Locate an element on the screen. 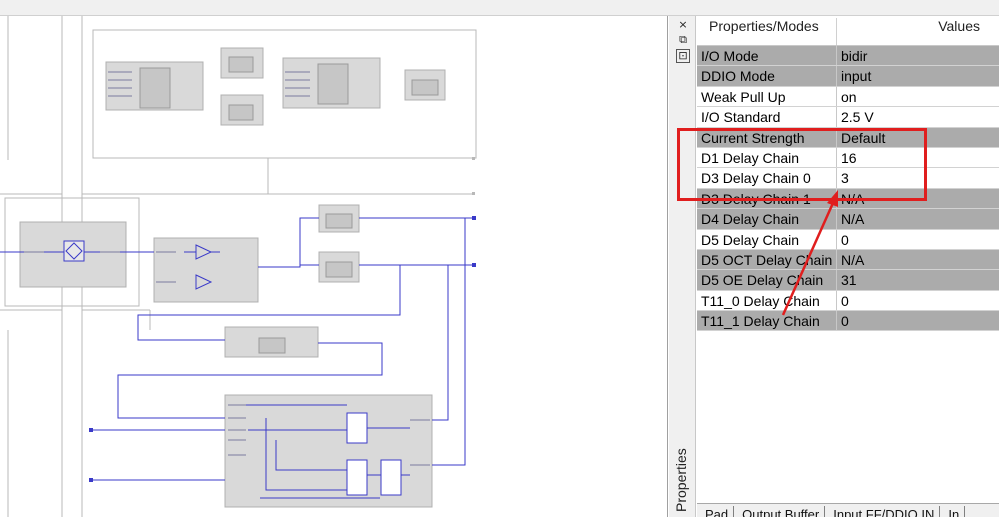 The width and height of the screenshot is (999, 517). property-row: D5 OE Delay Chain 31 is located at coordinates (848, 280).